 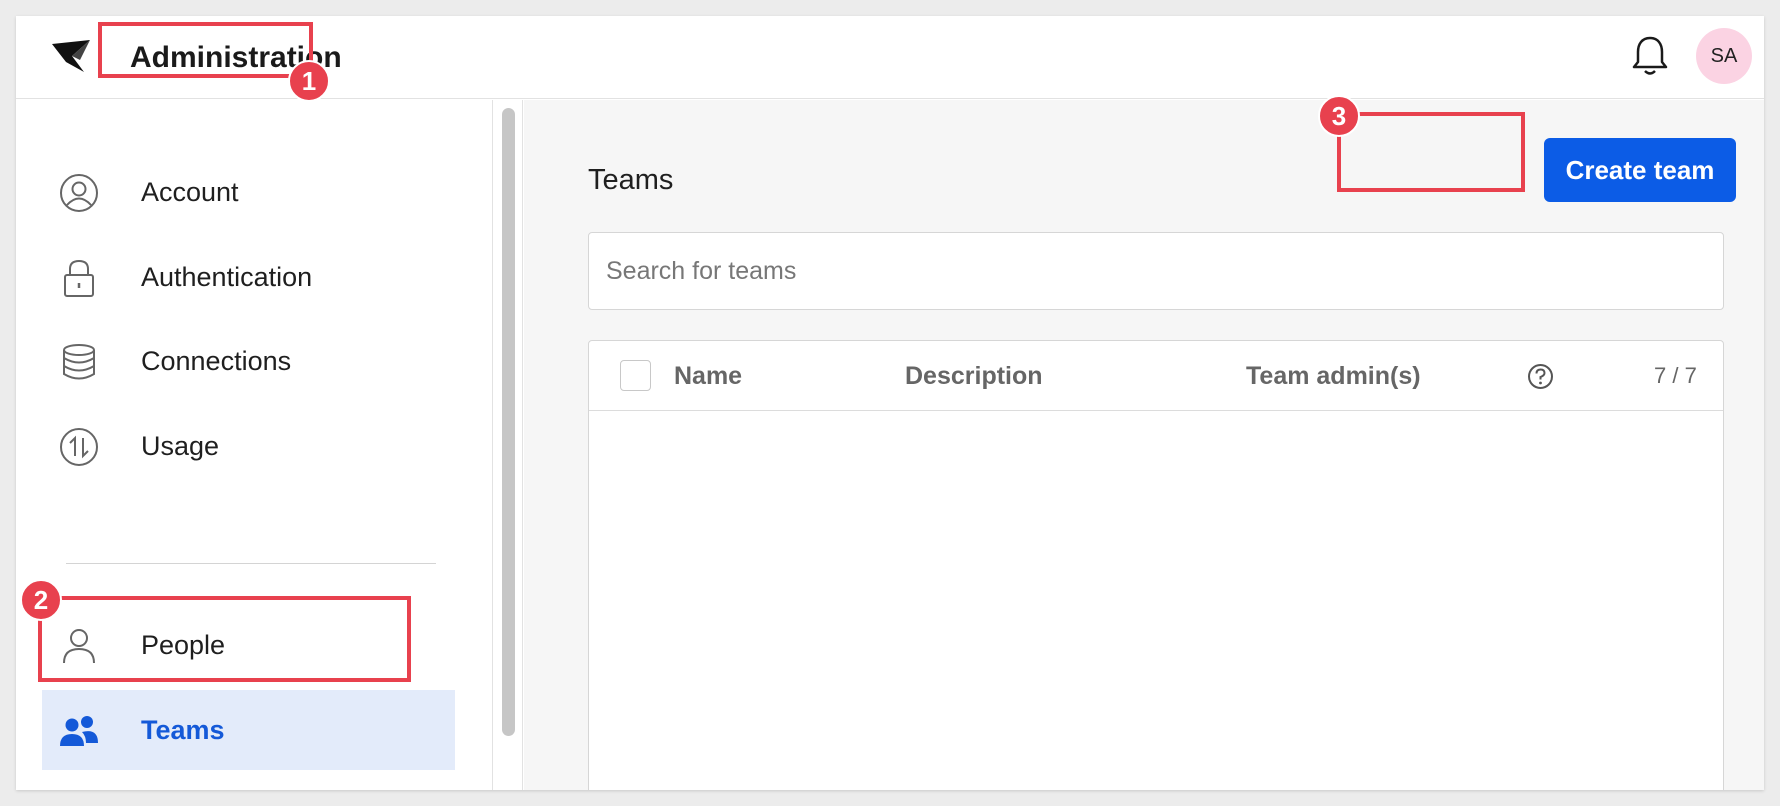 I want to click on sidebar-item-label: Account, so click(x=190, y=191).